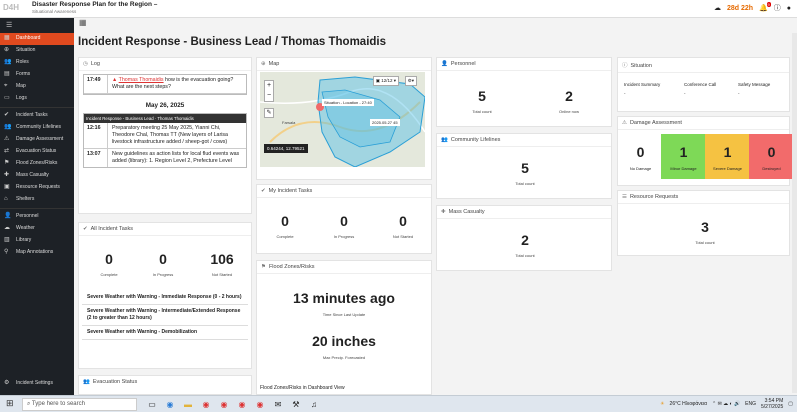  Describe the element at coordinates (37, 63) in the screenshot. I see `sidebar-item-roles: 👥 Roles` at that location.